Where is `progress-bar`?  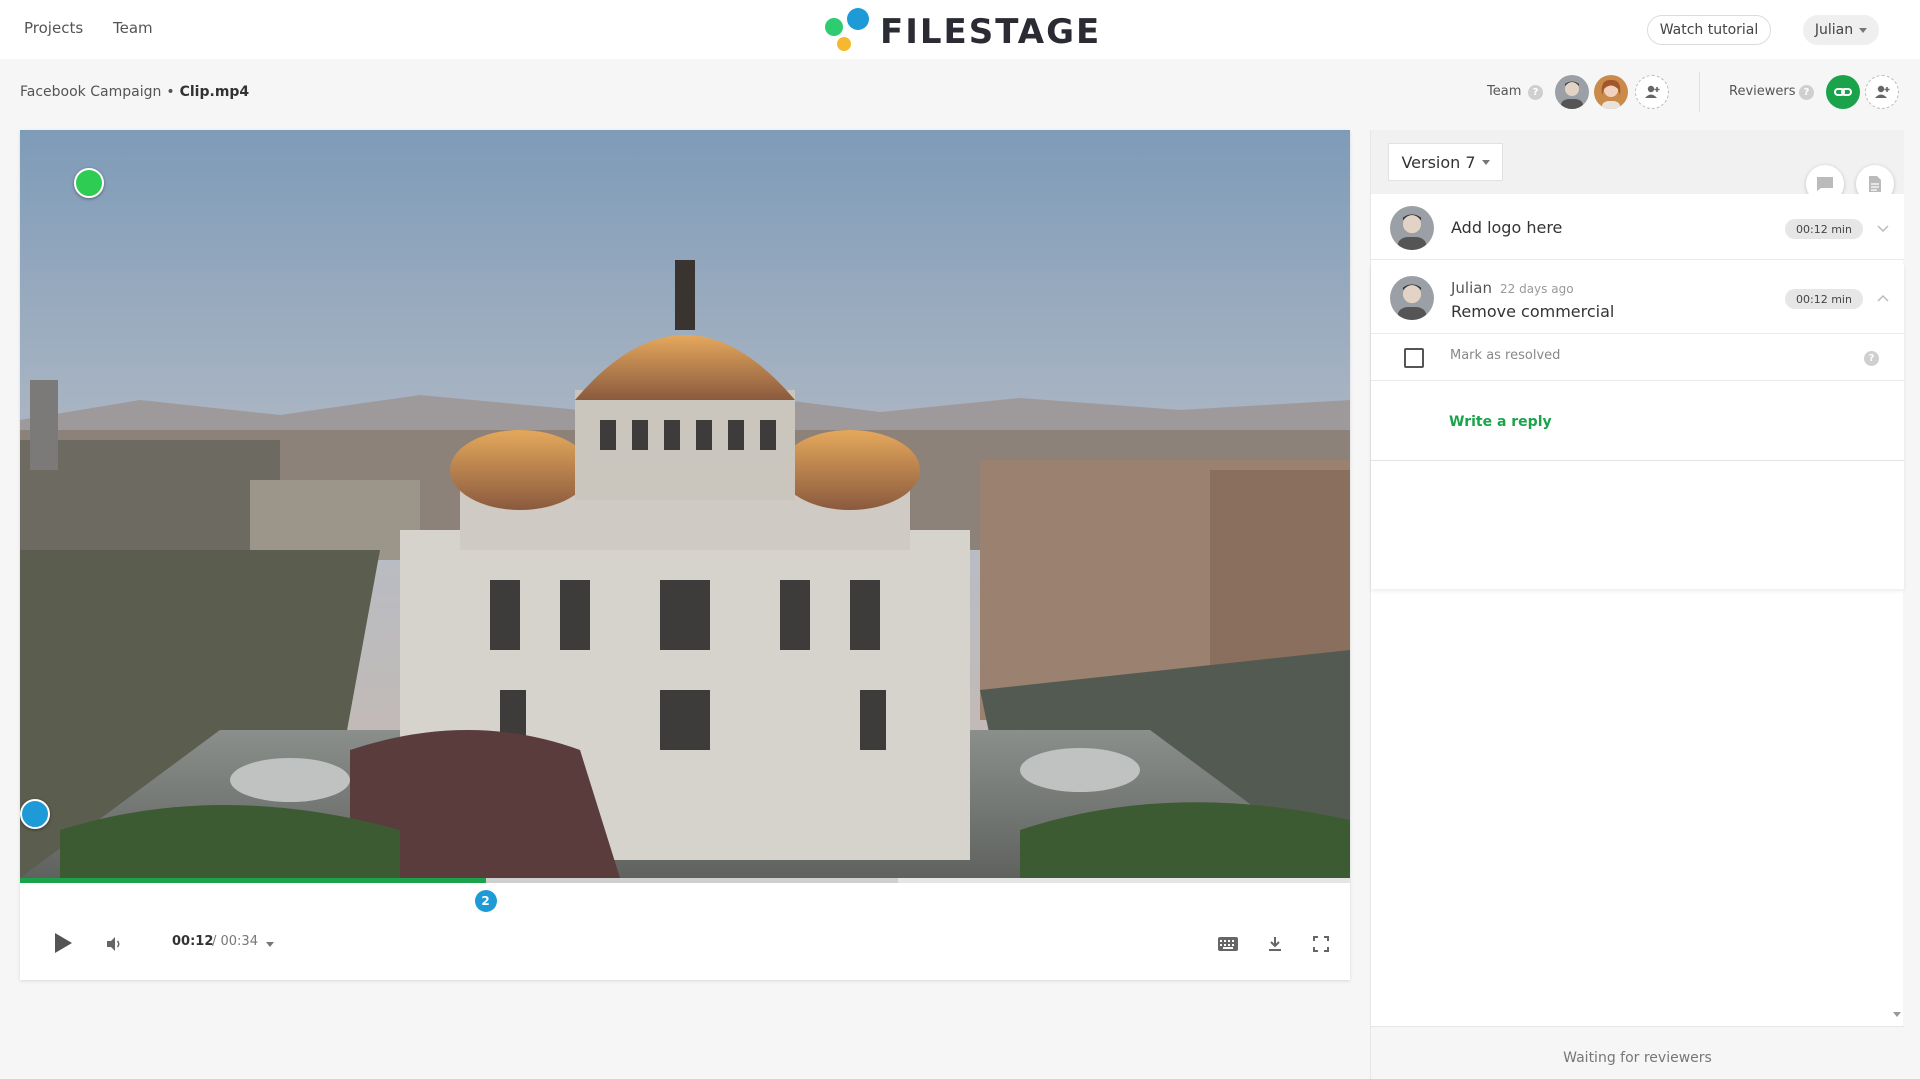 progress-bar is located at coordinates (685, 880).